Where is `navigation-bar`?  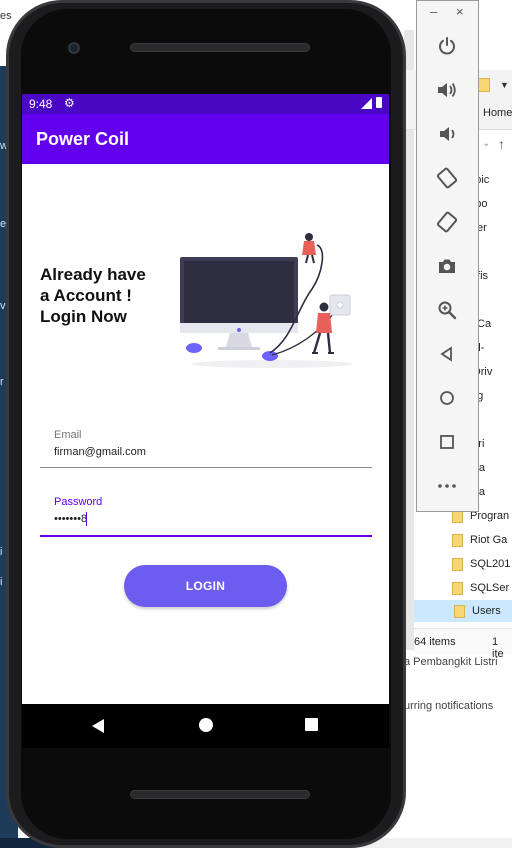 navigation-bar is located at coordinates (205, 726).